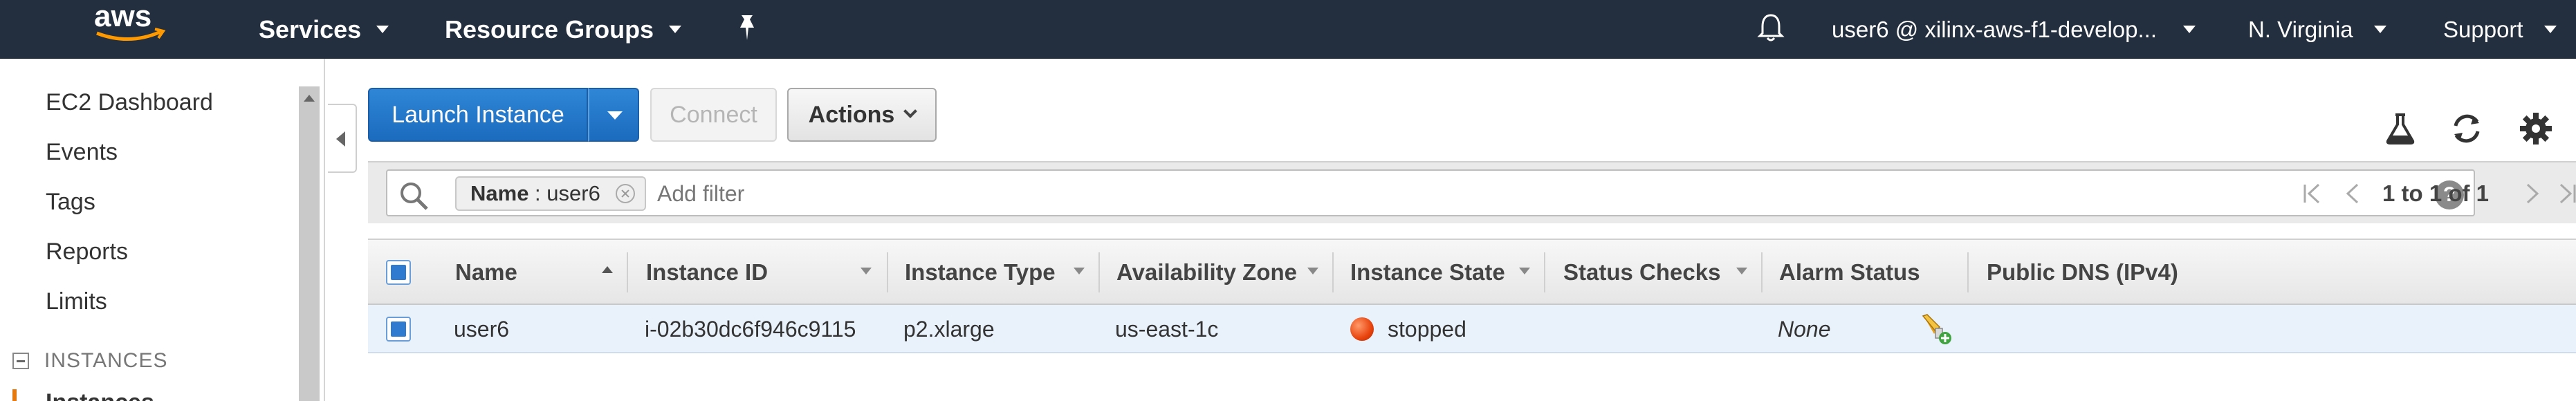 The width and height of the screenshot is (2576, 401). What do you see at coordinates (398, 329) in the screenshot?
I see `row-checkbox` at bounding box center [398, 329].